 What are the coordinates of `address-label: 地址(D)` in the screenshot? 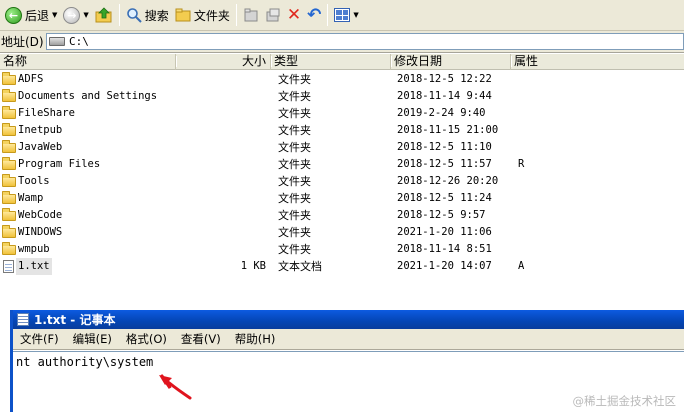 It's located at (22, 42).